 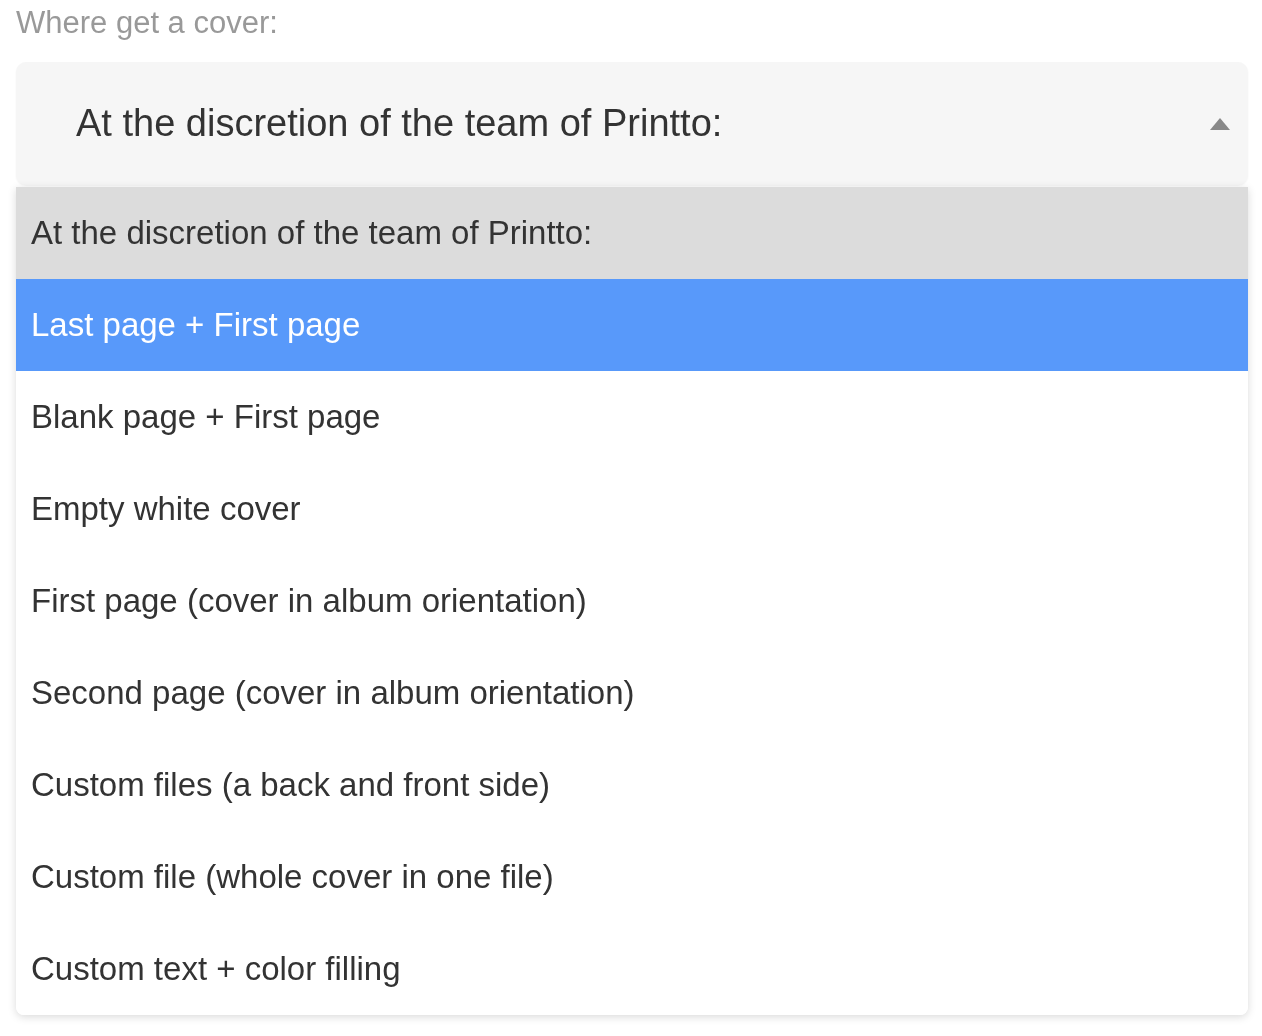 I want to click on dropdown-option: At the discretion of the team of Printto:, so click(x=632, y=233).